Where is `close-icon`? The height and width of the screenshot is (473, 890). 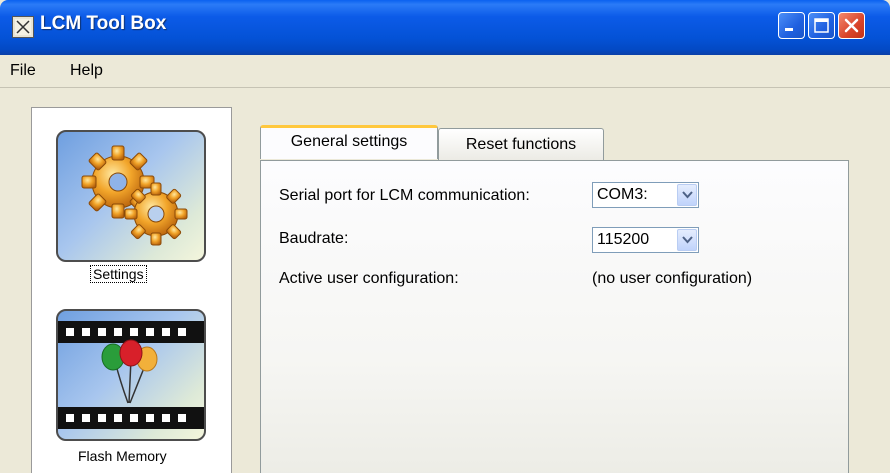 close-icon is located at coordinates (851, 25).